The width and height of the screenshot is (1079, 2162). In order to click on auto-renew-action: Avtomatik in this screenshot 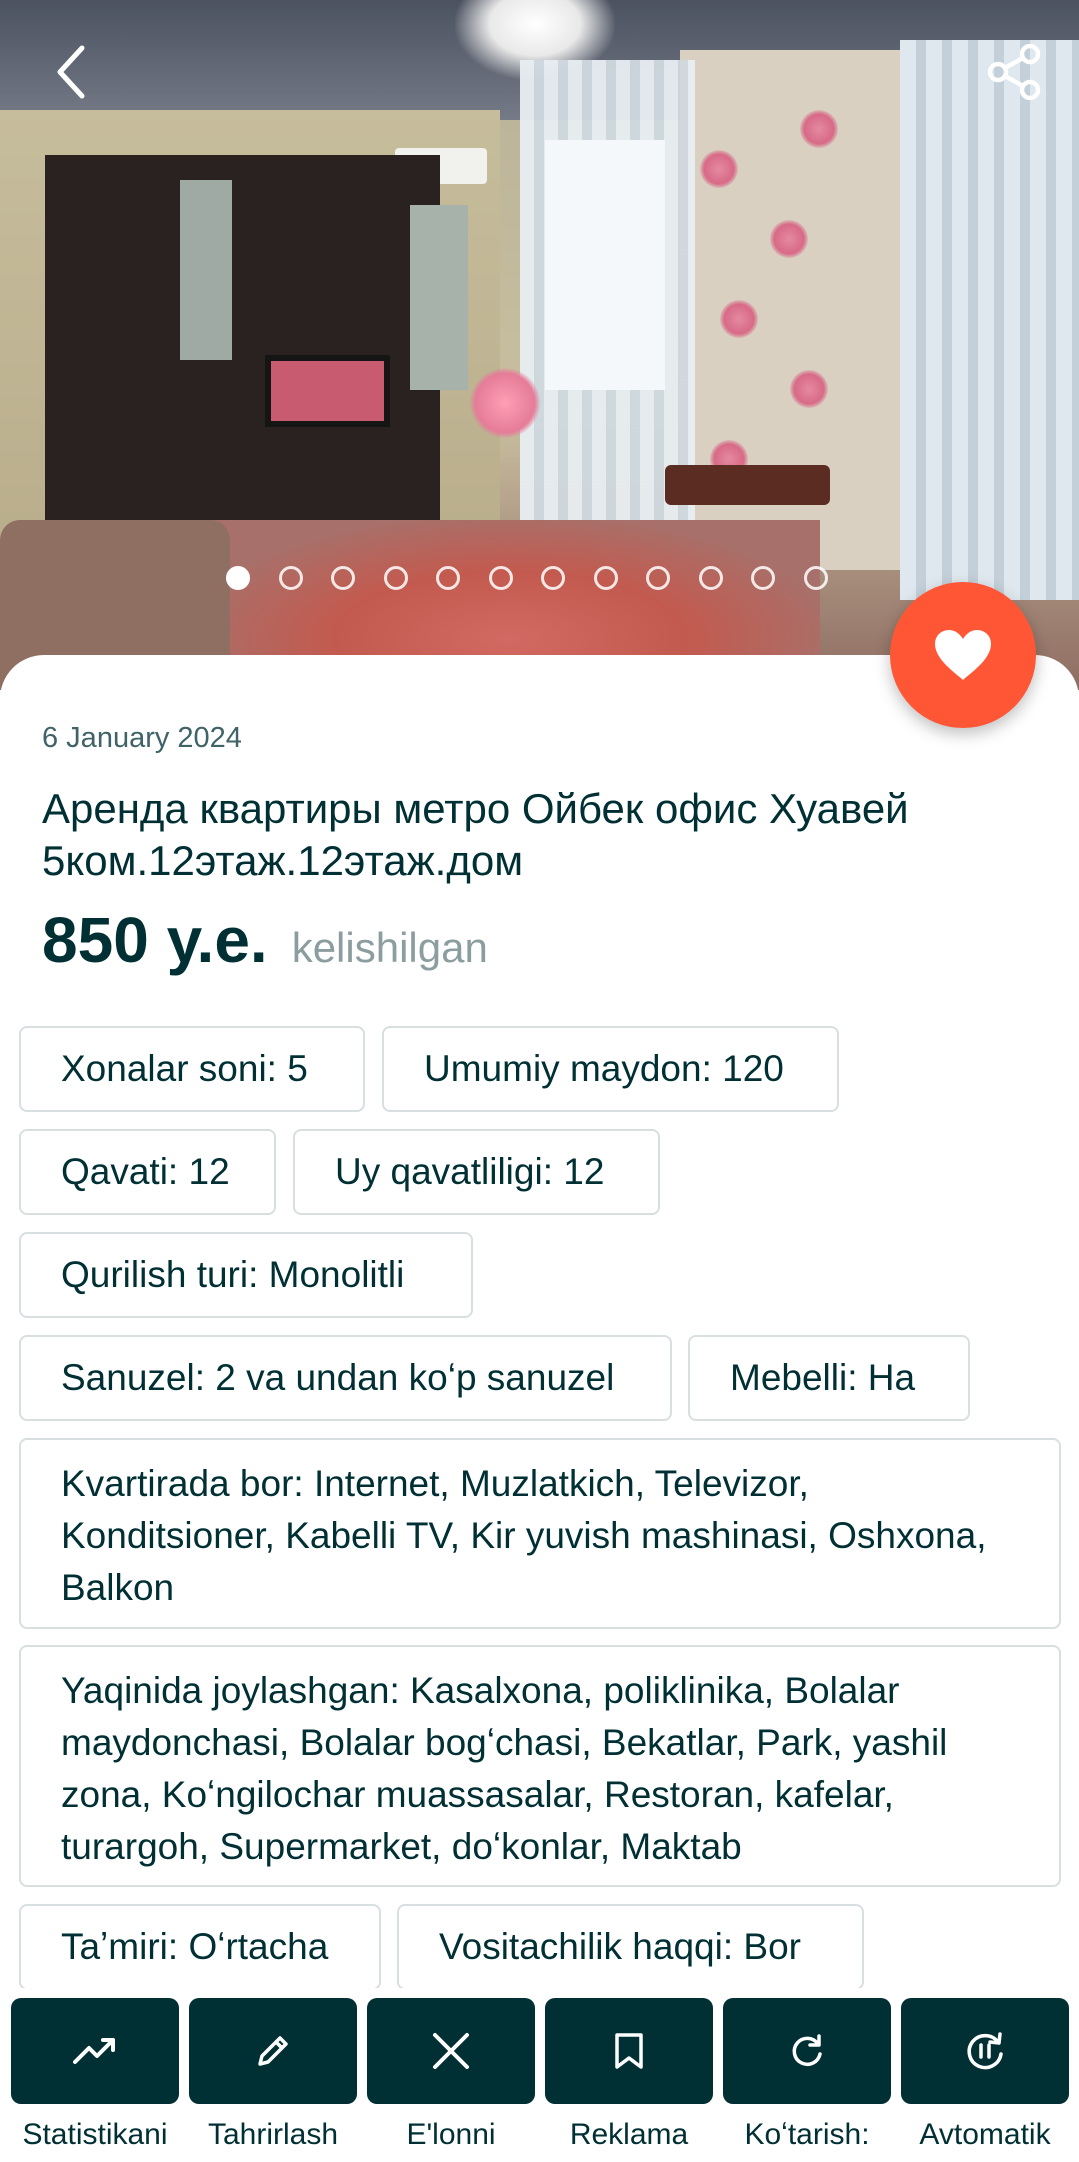, I will do `click(985, 2080)`.